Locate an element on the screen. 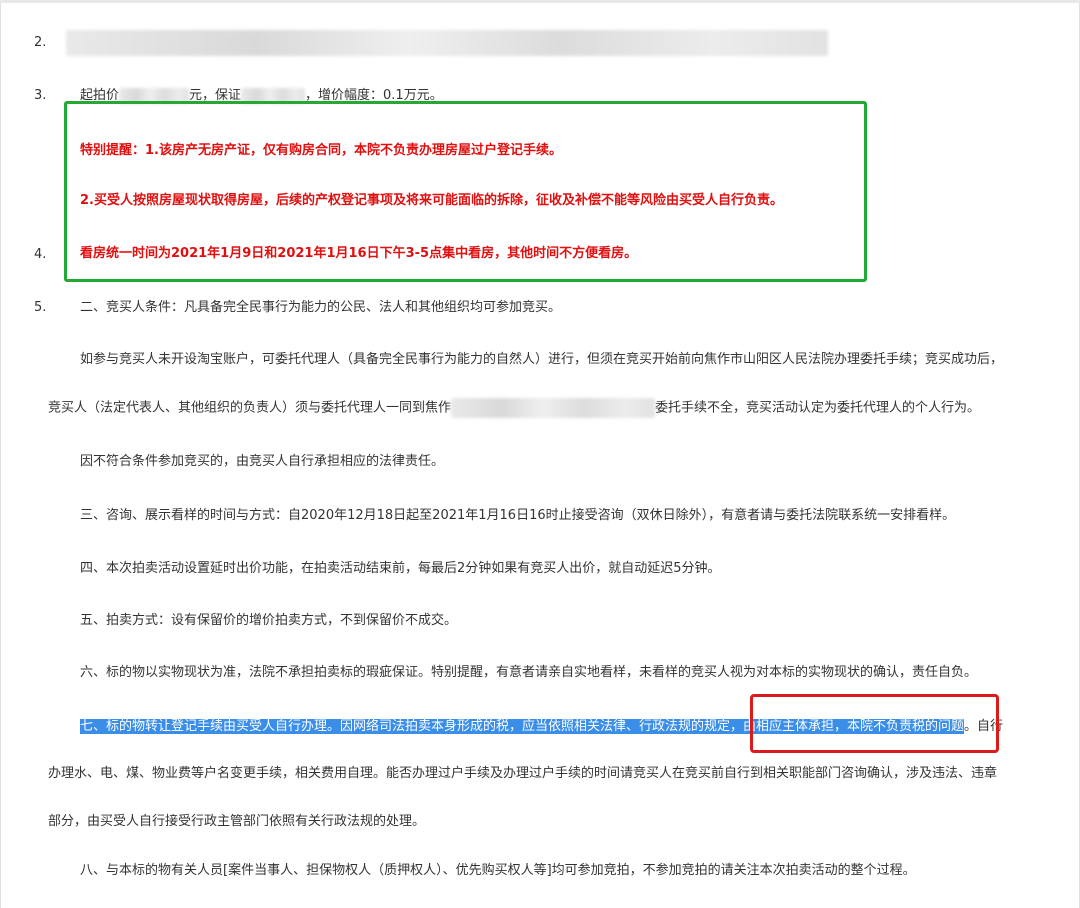 This screenshot has width=1080, height=908. red-annotation-box is located at coordinates (874, 723).